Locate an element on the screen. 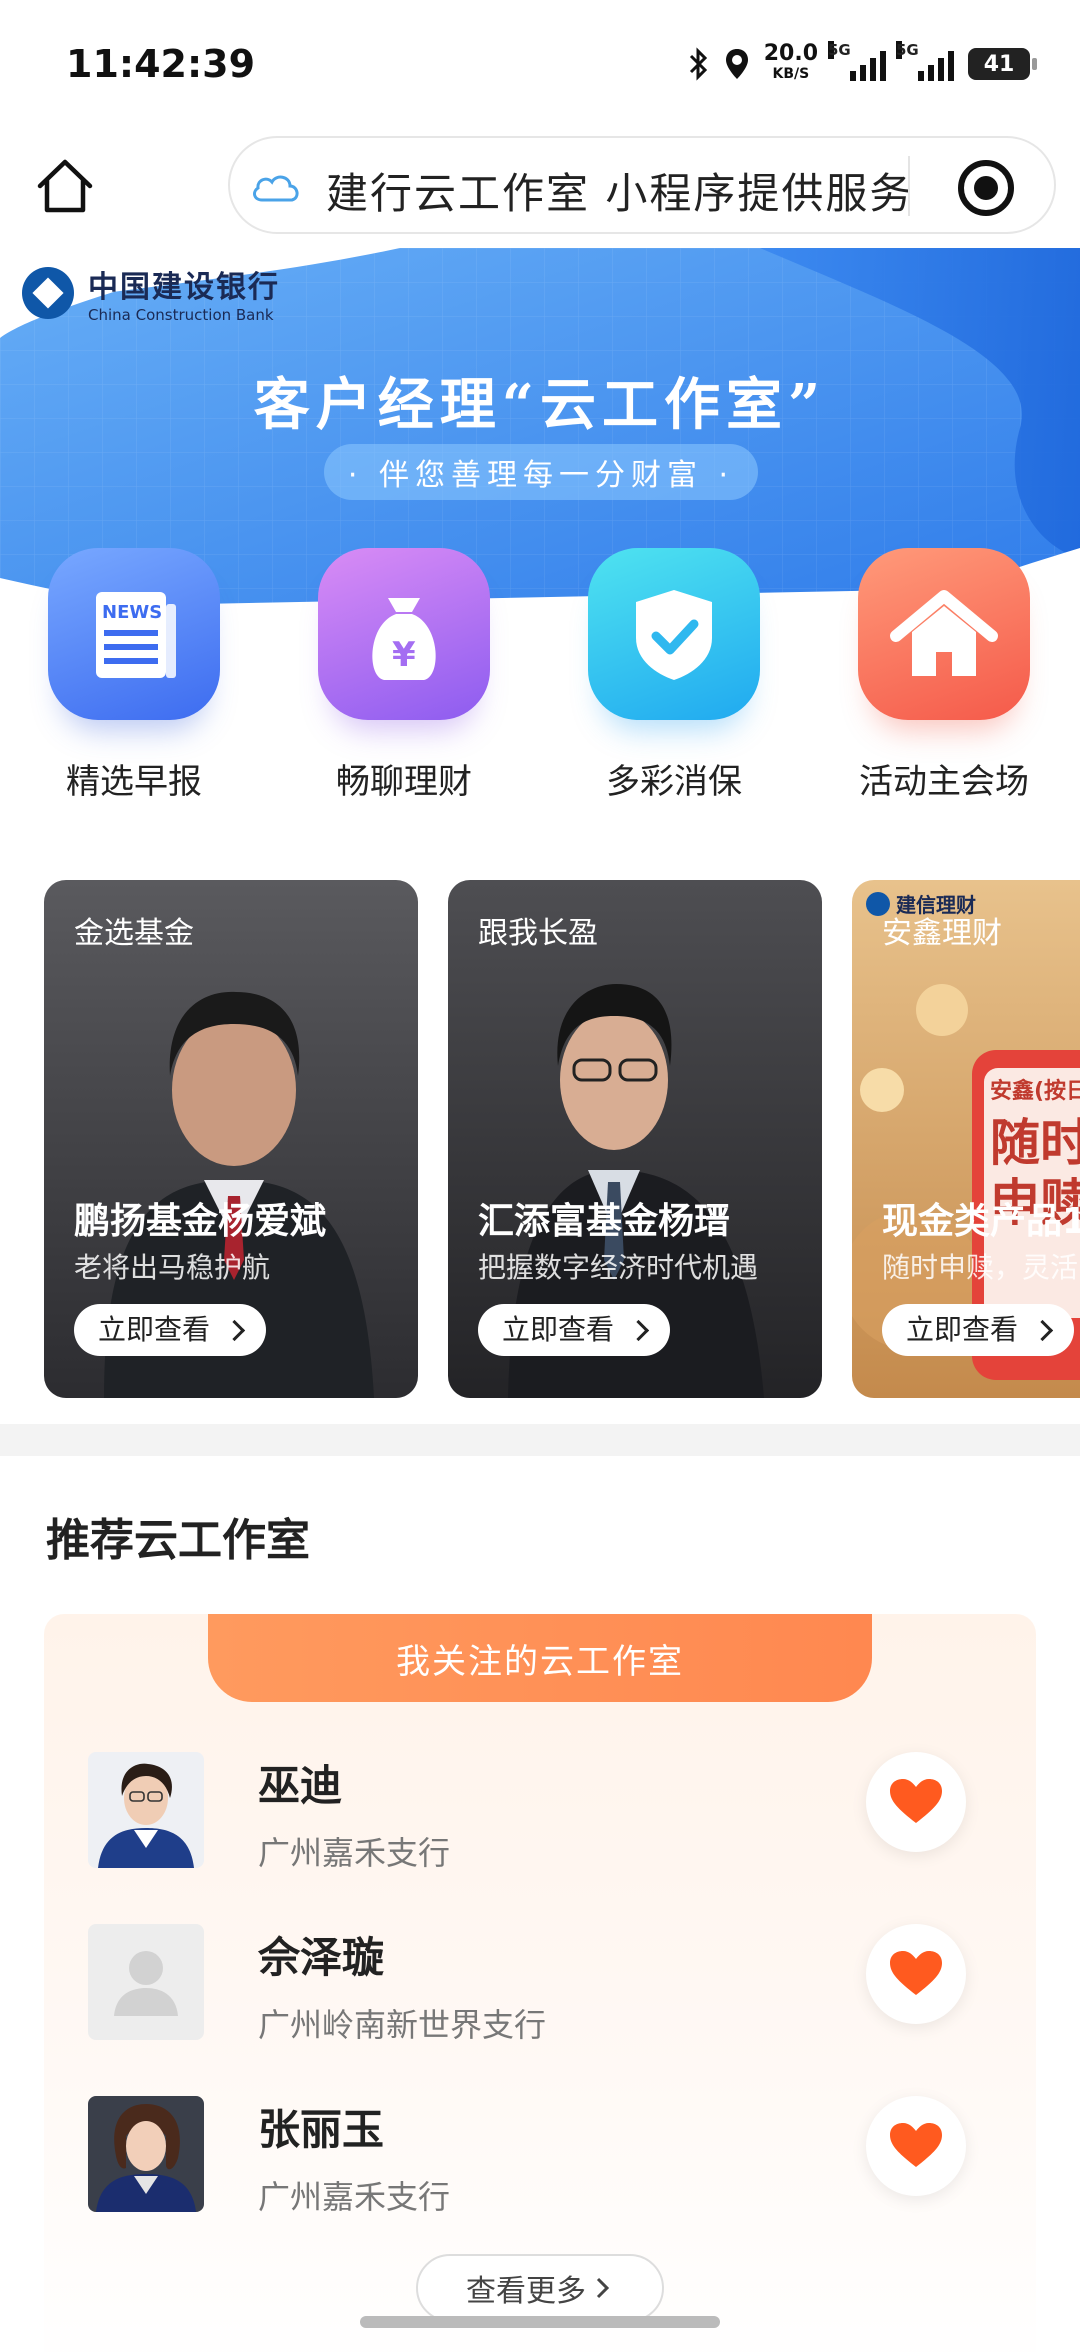 This screenshot has width=1080, height=2352. cloud-icon is located at coordinates (276, 188).